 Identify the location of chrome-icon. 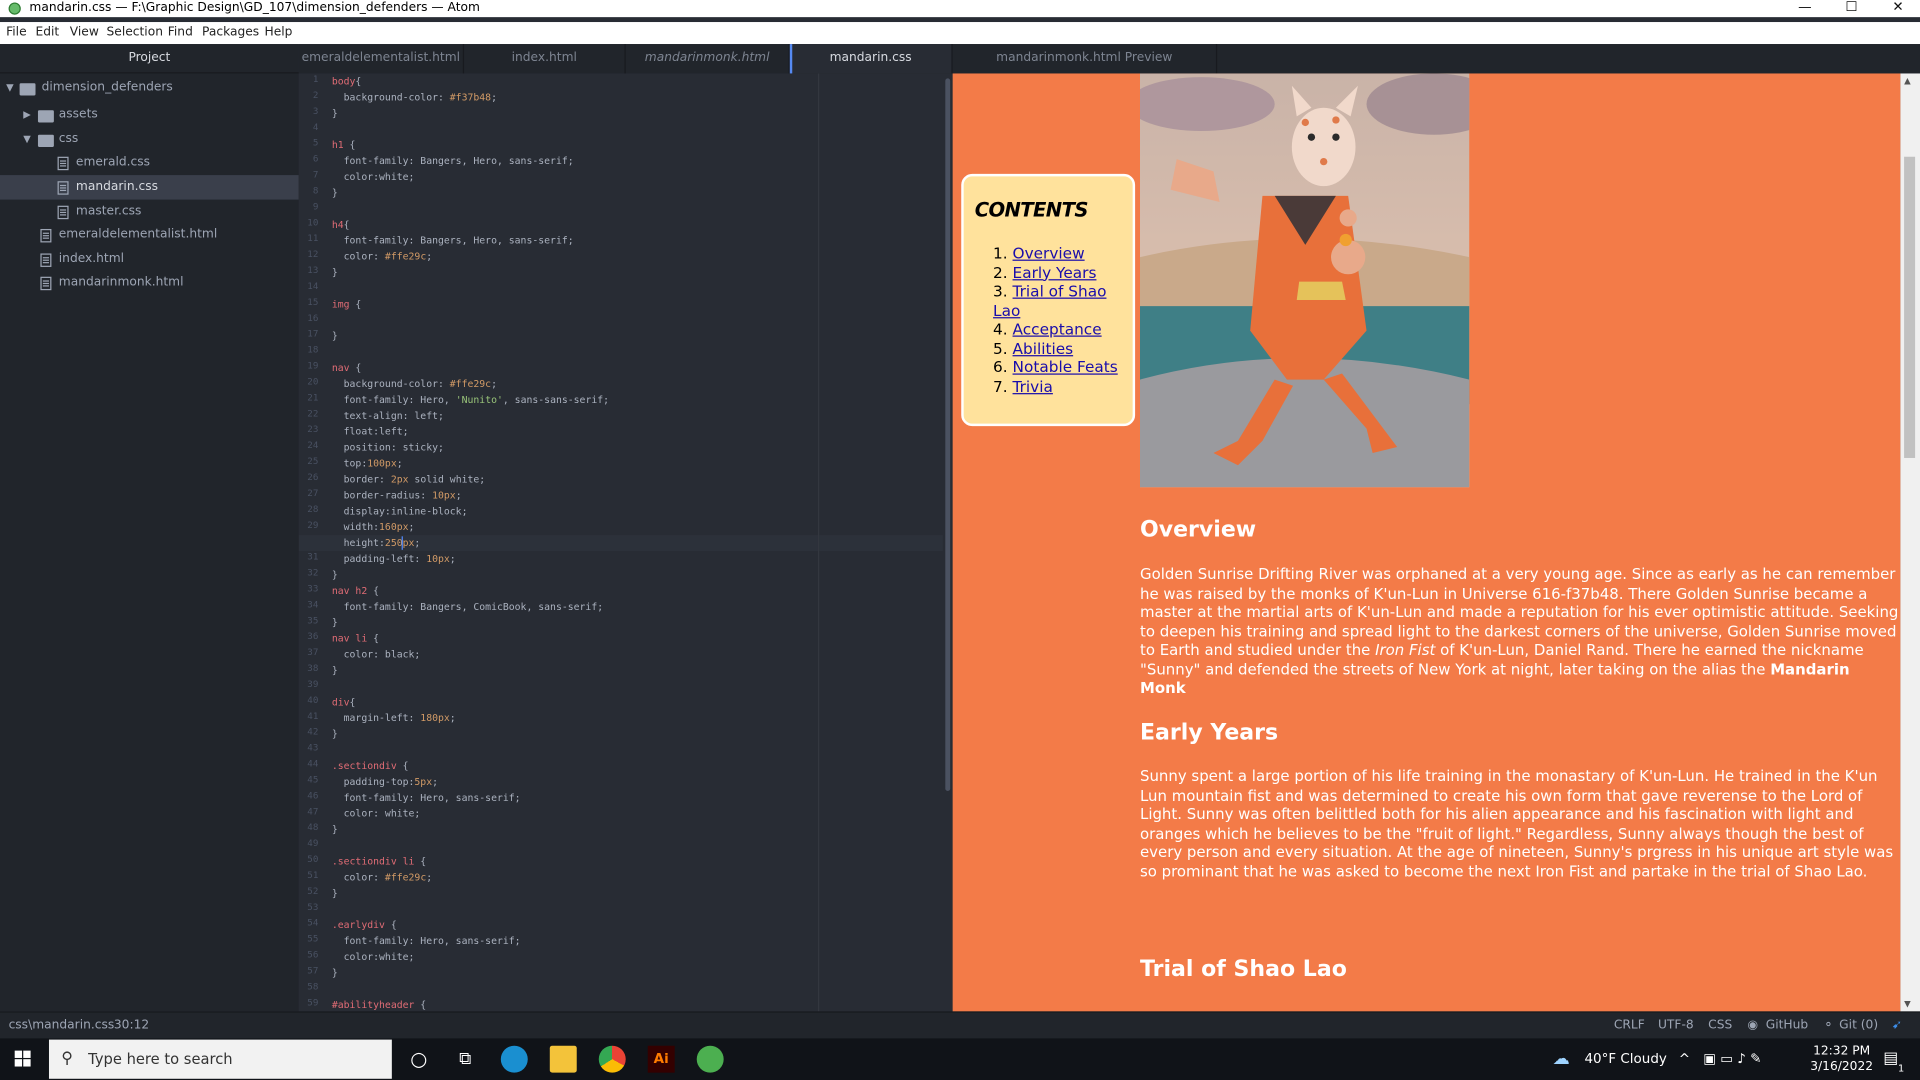
(612, 1059).